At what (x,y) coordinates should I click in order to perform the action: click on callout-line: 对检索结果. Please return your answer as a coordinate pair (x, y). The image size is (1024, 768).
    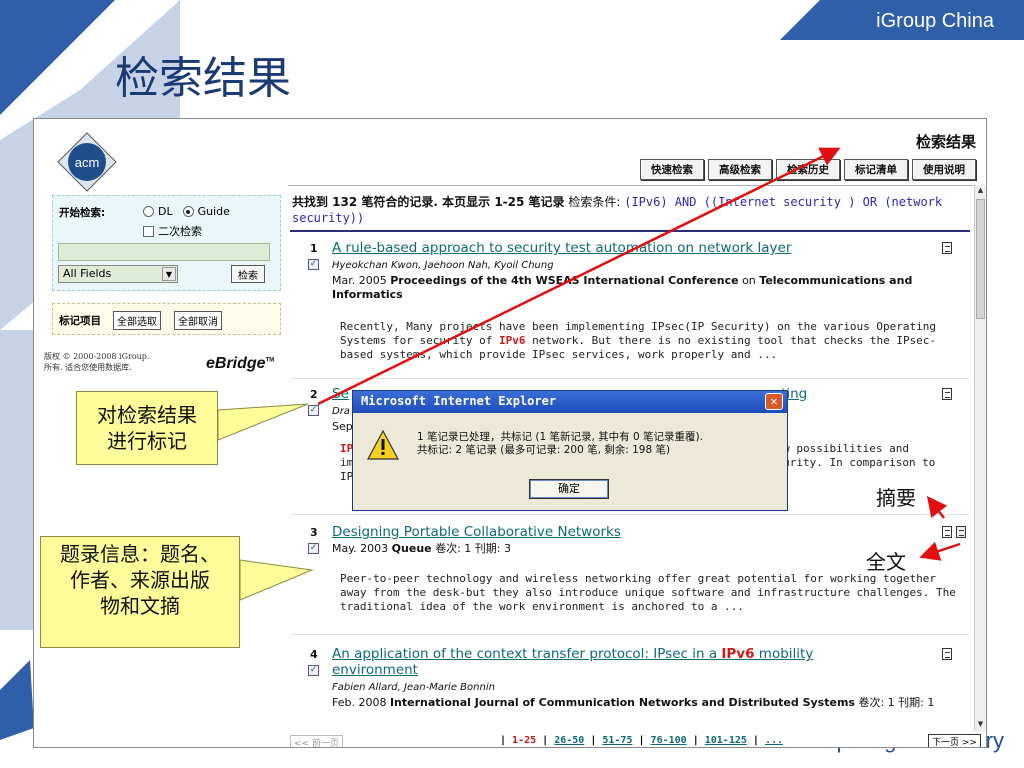
    Looking at the image, I should click on (147, 415).